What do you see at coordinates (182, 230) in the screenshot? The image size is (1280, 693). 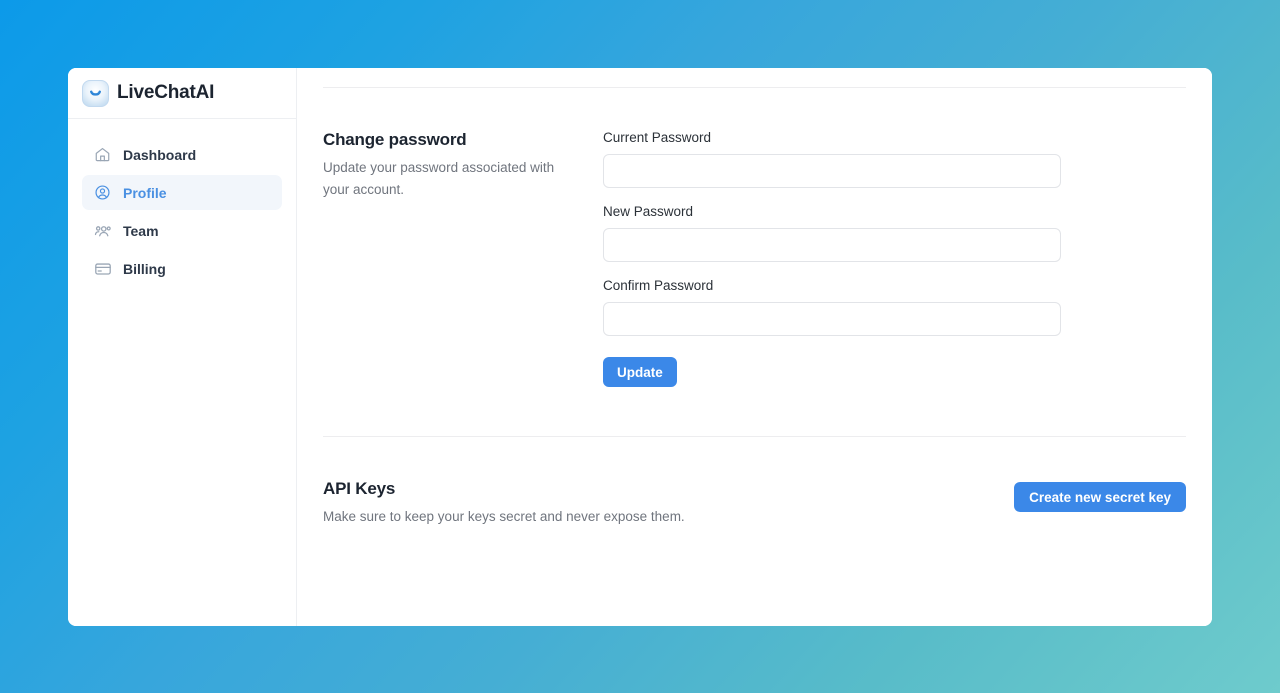 I see `sidebar-item-team: Team` at bounding box center [182, 230].